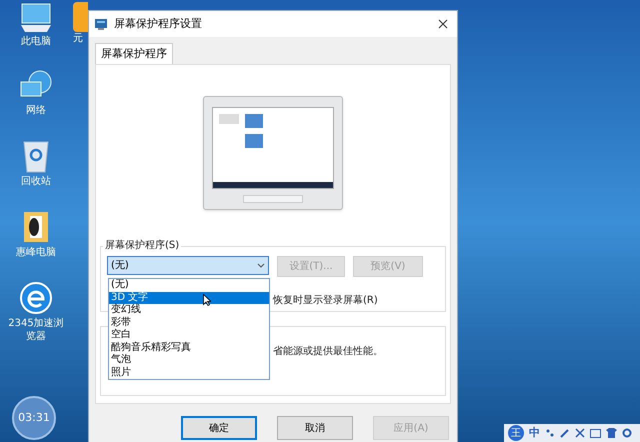 The height and width of the screenshot is (442, 640). Describe the element at coordinates (189, 360) in the screenshot. I see `dropdown-option: 气泡` at that location.